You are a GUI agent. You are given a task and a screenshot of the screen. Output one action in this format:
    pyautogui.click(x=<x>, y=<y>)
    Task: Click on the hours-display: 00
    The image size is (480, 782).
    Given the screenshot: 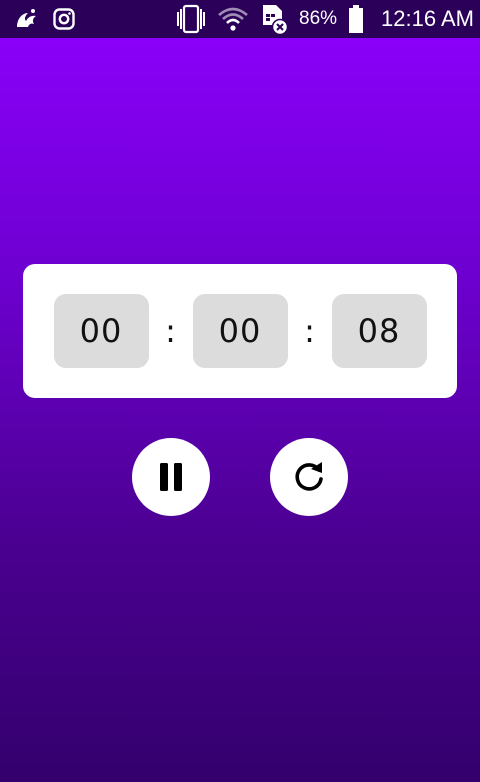 What is the action you would take?
    pyautogui.click(x=101, y=331)
    